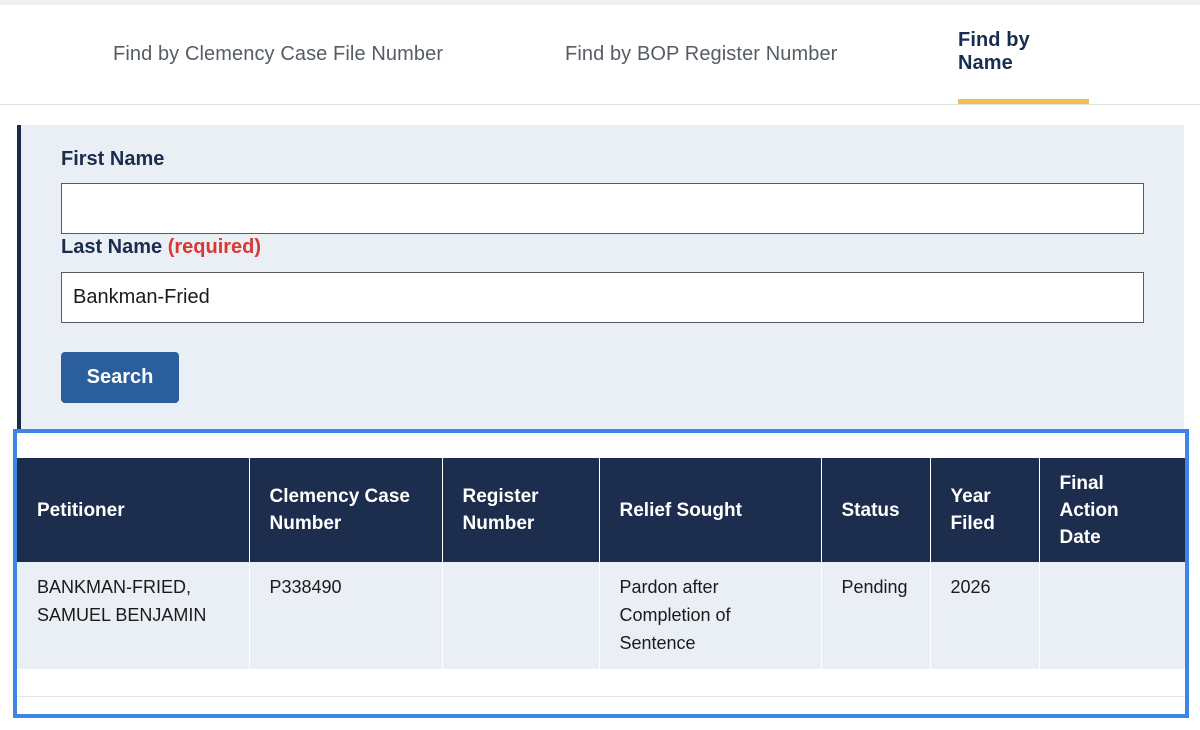 The width and height of the screenshot is (1200, 730). What do you see at coordinates (112, 247) in the screenshot?
I see `last-name-label-text: Last Name` at bounding box center [112, 247].